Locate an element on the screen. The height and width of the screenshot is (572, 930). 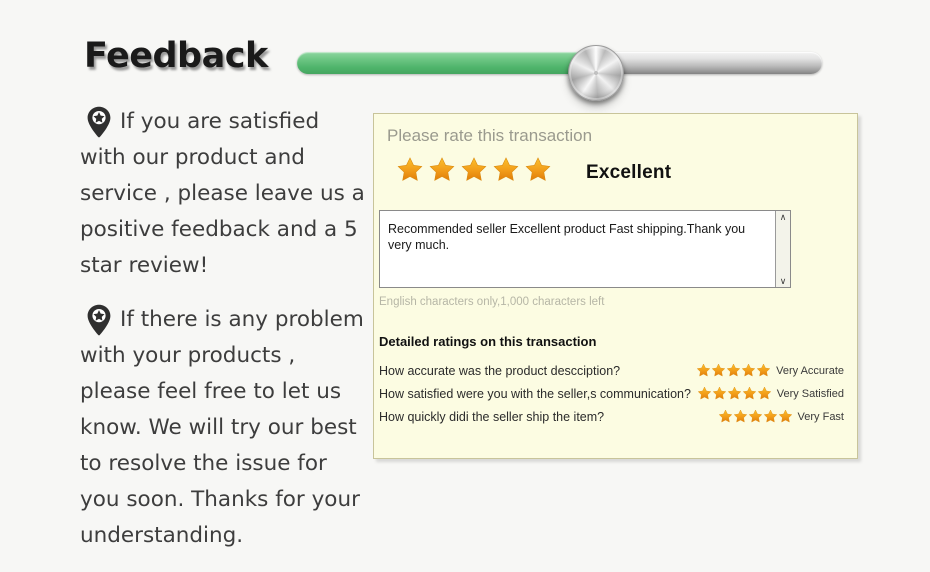
detail-rating-value: Very Fast is located at coordinates (786, 416).